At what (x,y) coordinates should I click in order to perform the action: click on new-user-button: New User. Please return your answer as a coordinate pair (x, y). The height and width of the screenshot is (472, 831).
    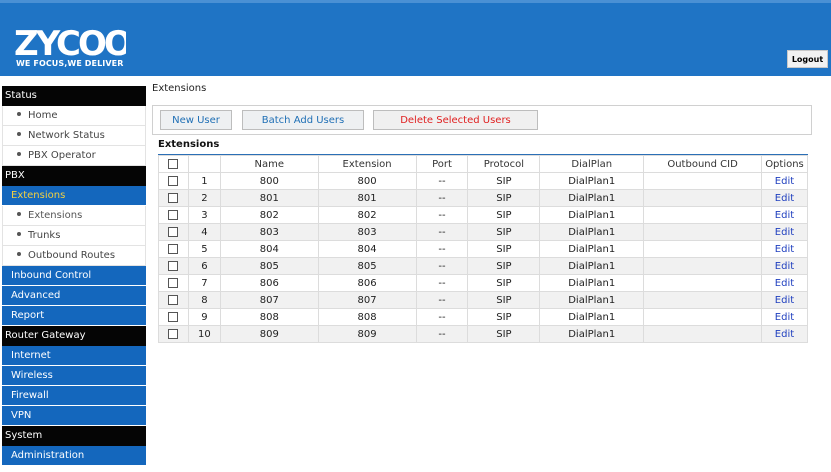
    Looking at the image, I should click on (196, 120).